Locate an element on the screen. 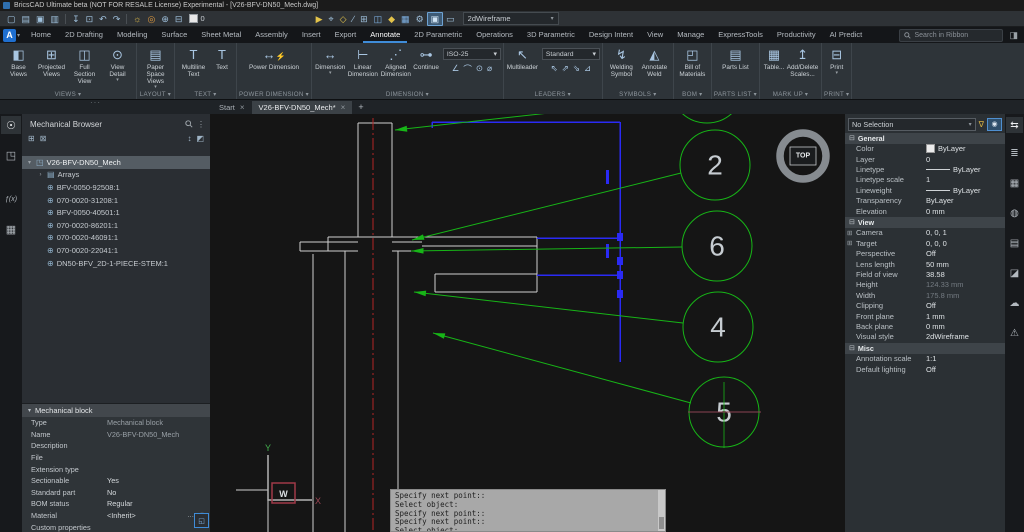 Image resolution: width=1024 pixels, height=532 pixels. quick-select-button: ◉ is located at coordinates (994, 124).